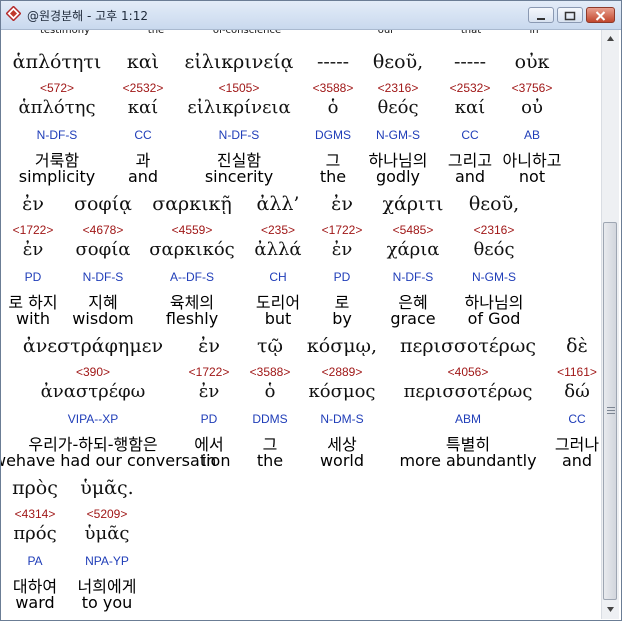 The height and width of the screenshot is (621, 622). What do you see at coordinates (577, 391) in the screenshot?
I see `word-lemma: δώ` at bounding box center [577, 391].